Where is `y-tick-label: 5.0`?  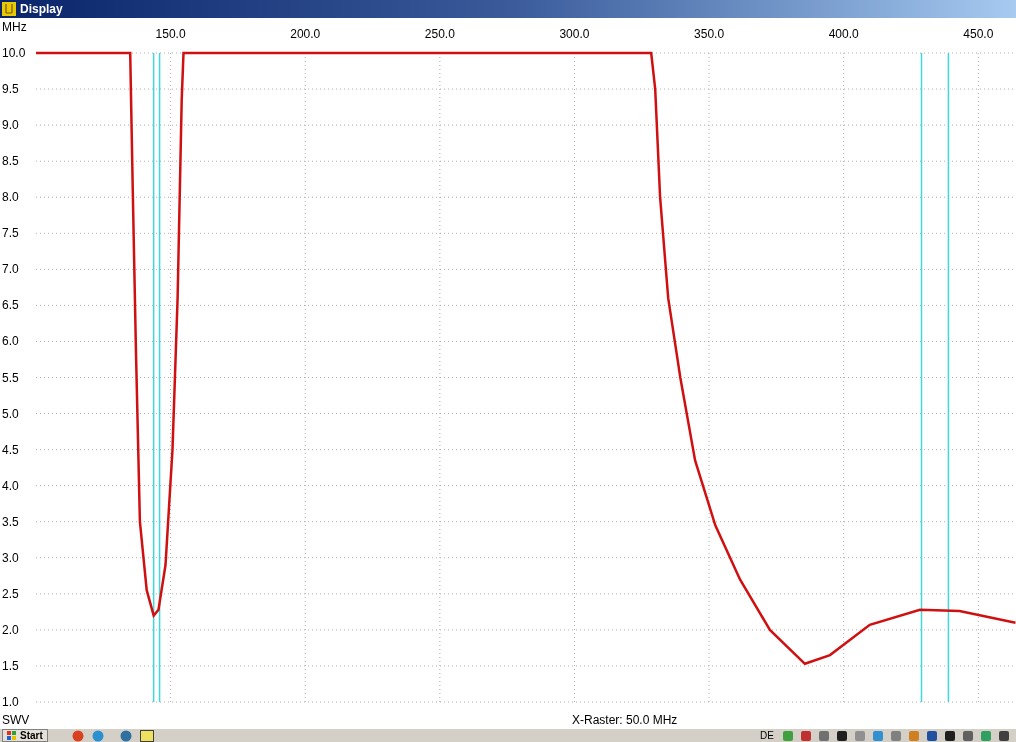
y-tick-label: 5.0 is located at coordinates (10, 413).